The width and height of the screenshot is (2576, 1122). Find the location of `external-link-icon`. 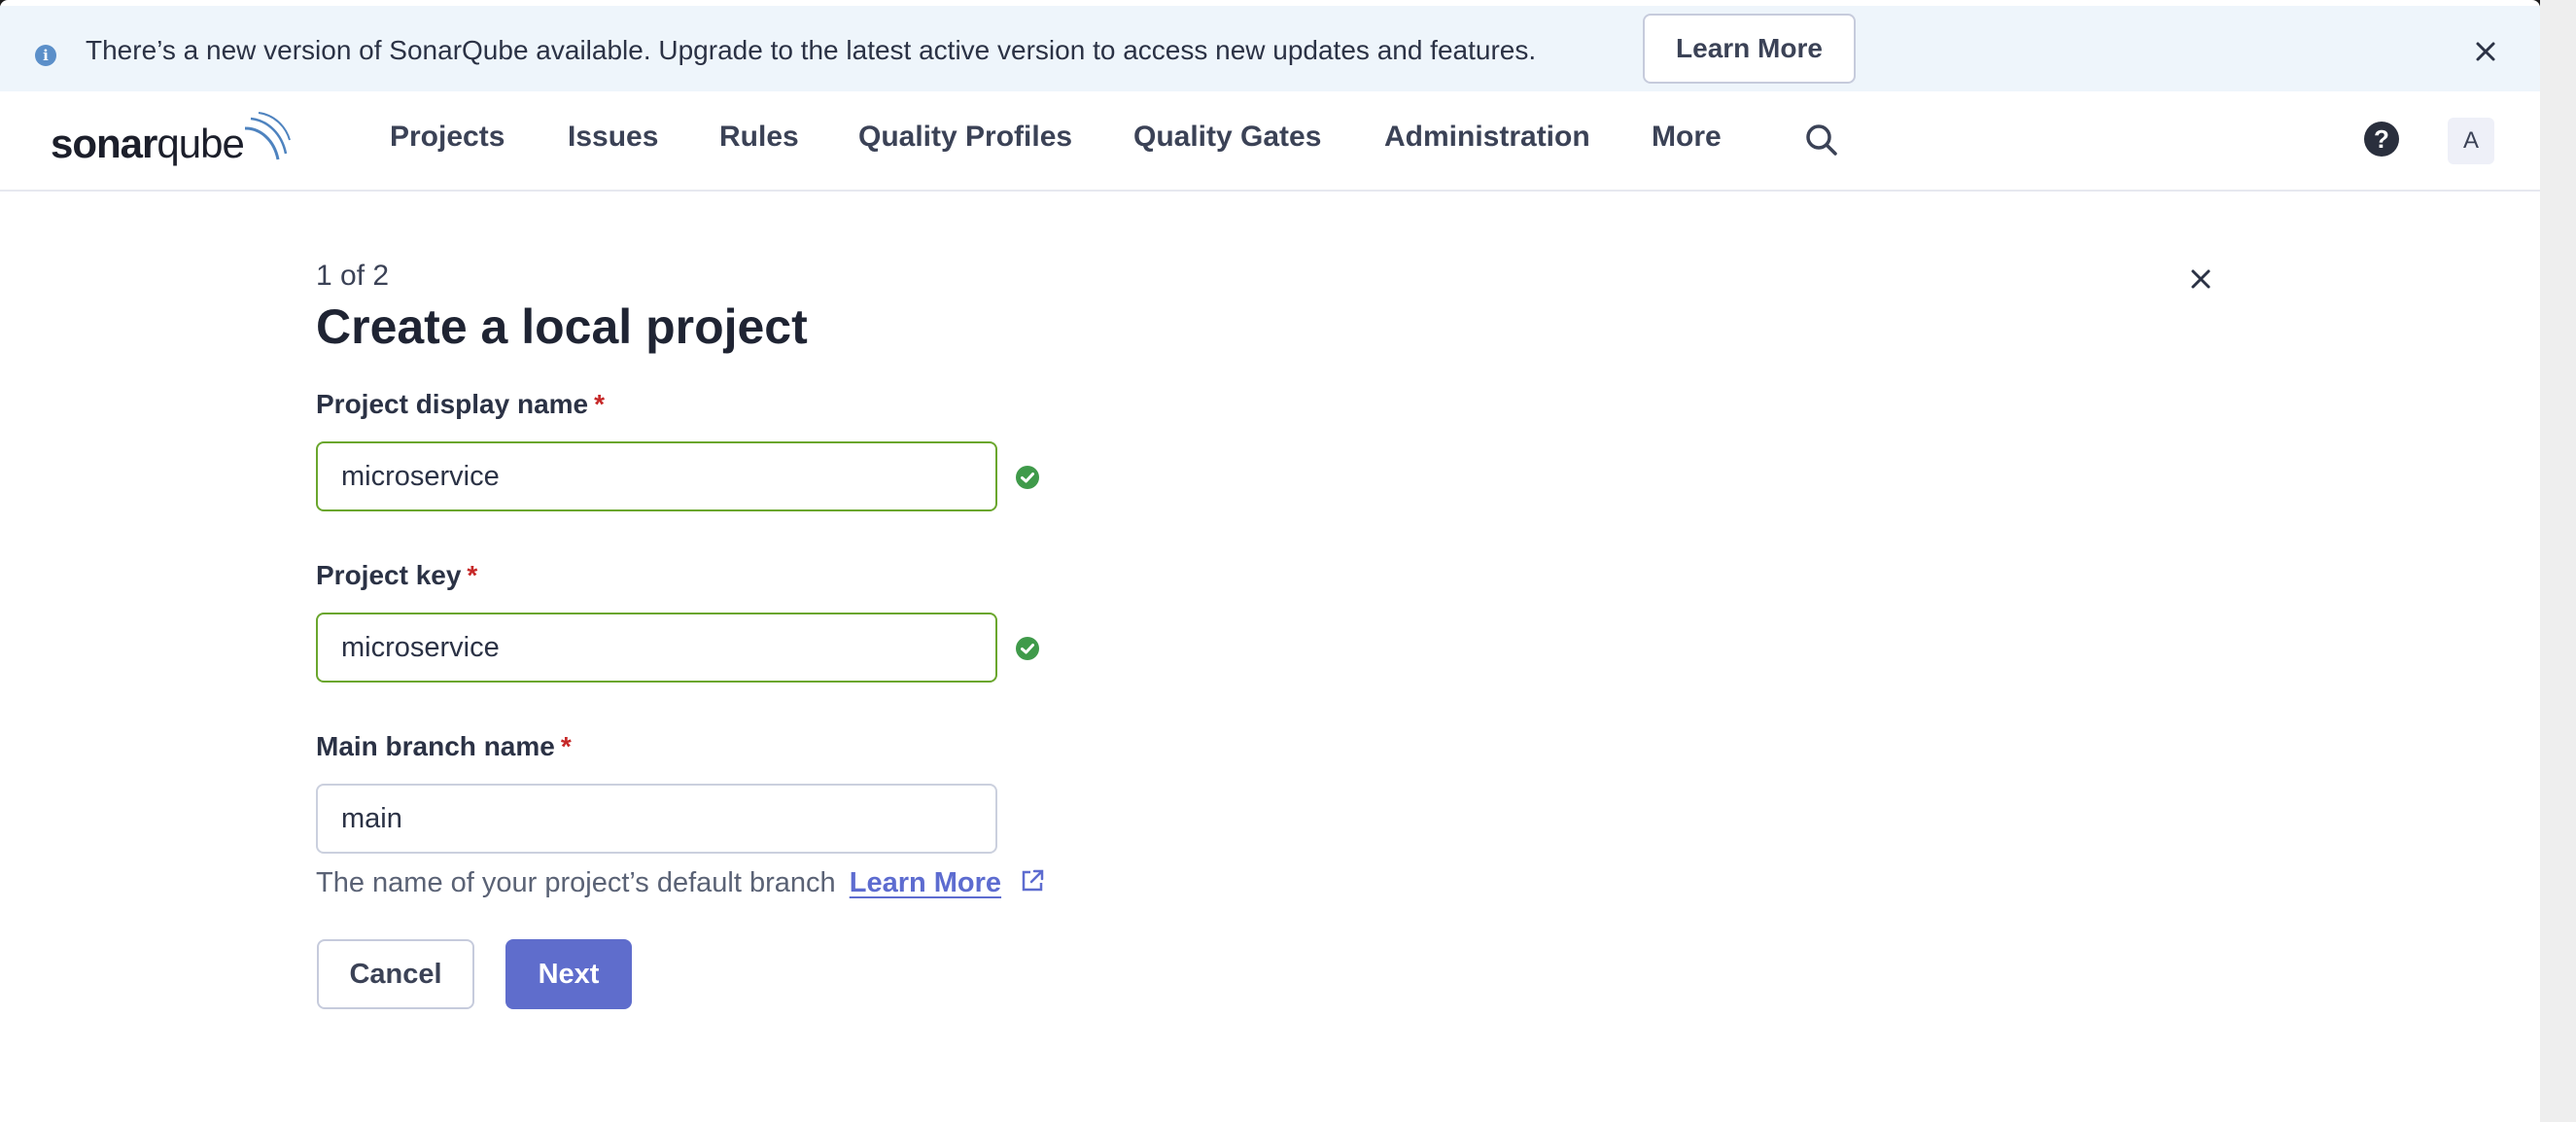

external-link-icon is located at coordinates (1032, 880).